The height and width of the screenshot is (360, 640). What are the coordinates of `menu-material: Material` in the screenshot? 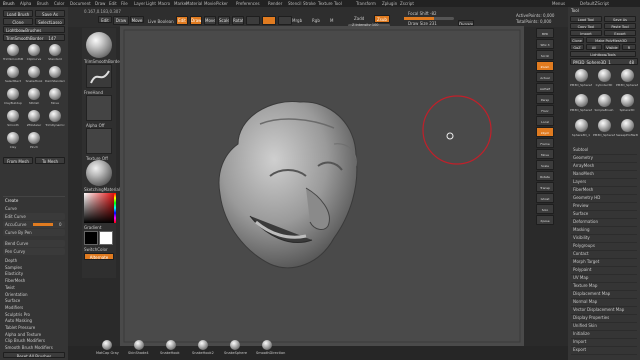 It's located at (194, 3).